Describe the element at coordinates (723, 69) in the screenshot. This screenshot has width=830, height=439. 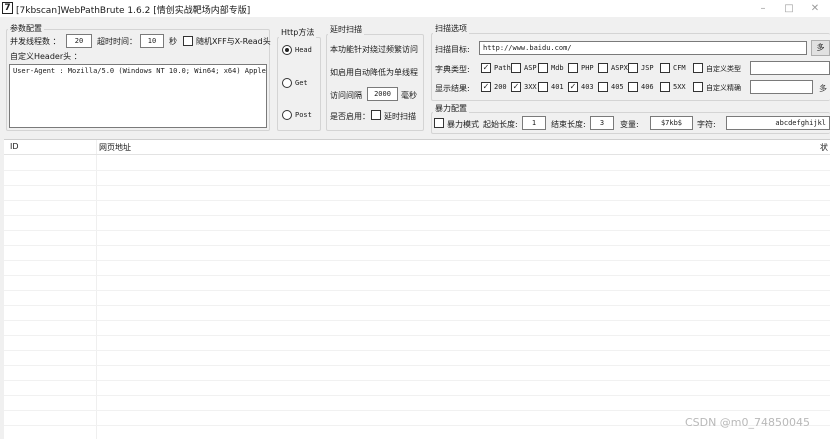
I see `dict-type-label-7: 自定义类型` at that location.